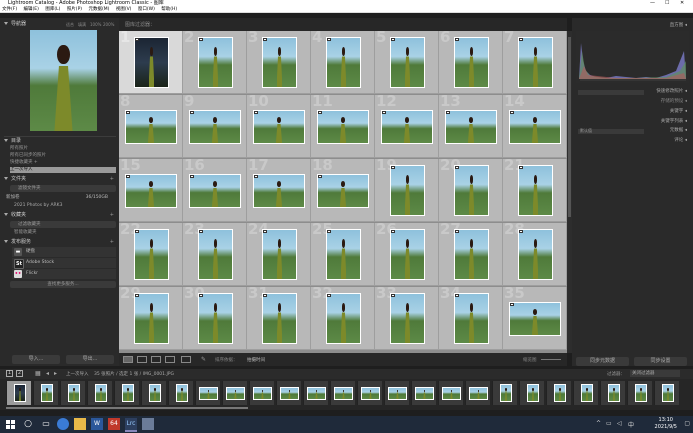 The width and height of the screenshot is (693, 433). Describe the element at coordinates (63, 156) in the screenshot. I see `catalog-item-synced: 所有已同步的照片` at that location.